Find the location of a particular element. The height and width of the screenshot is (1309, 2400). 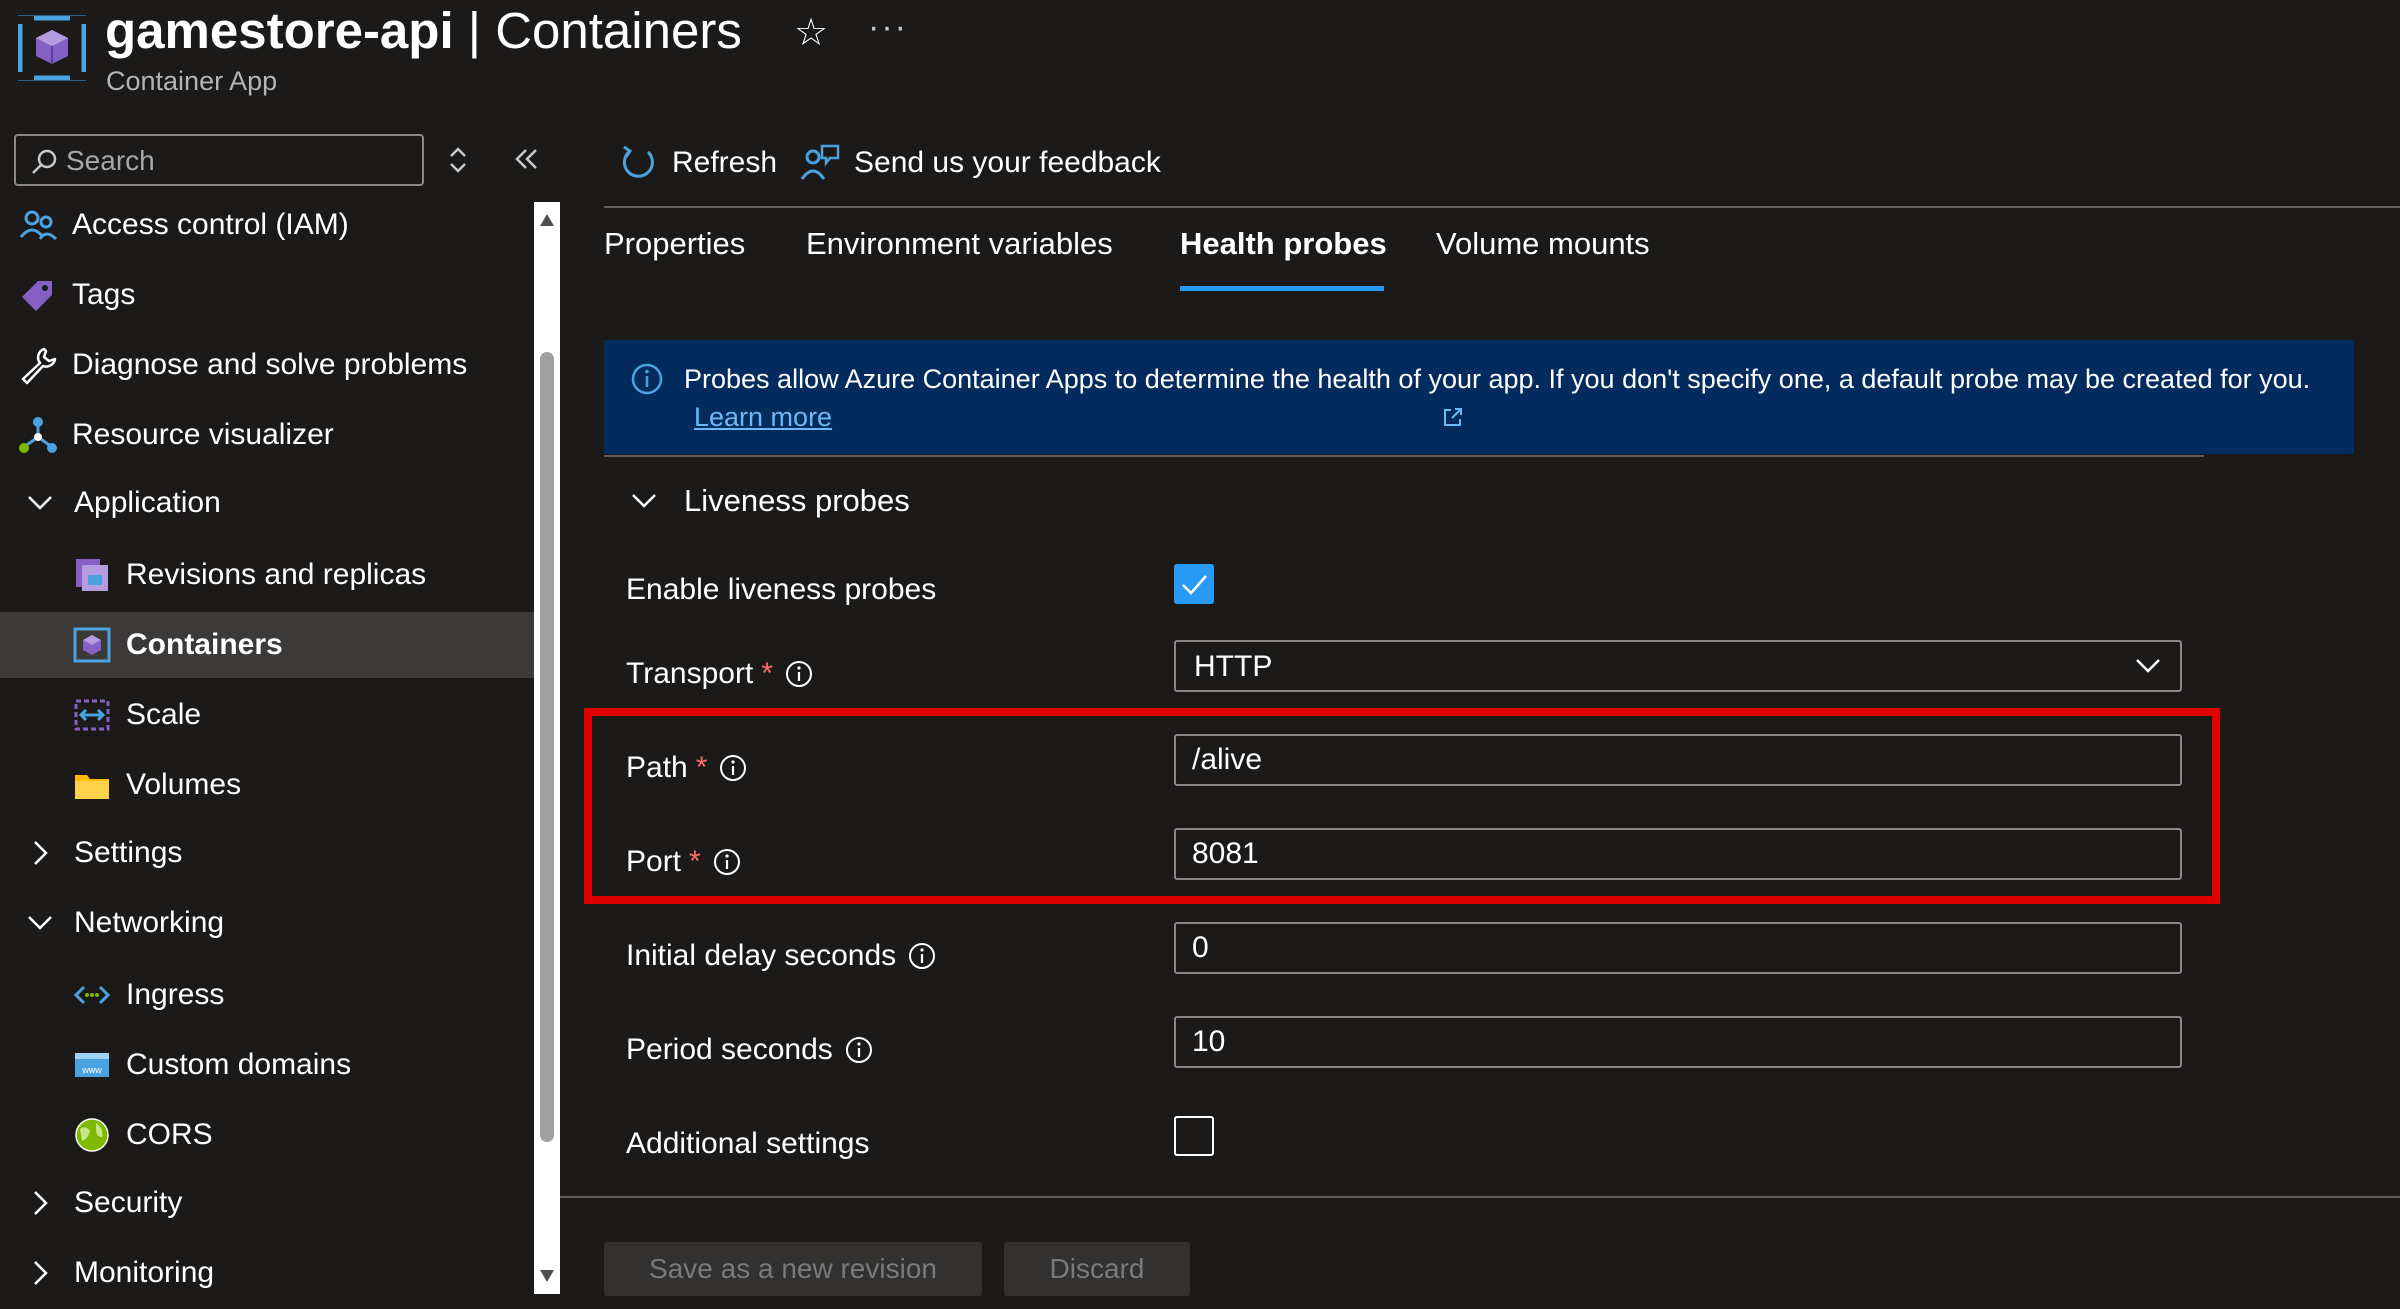

initial-delay-field is located at coordinates (1678, 948).